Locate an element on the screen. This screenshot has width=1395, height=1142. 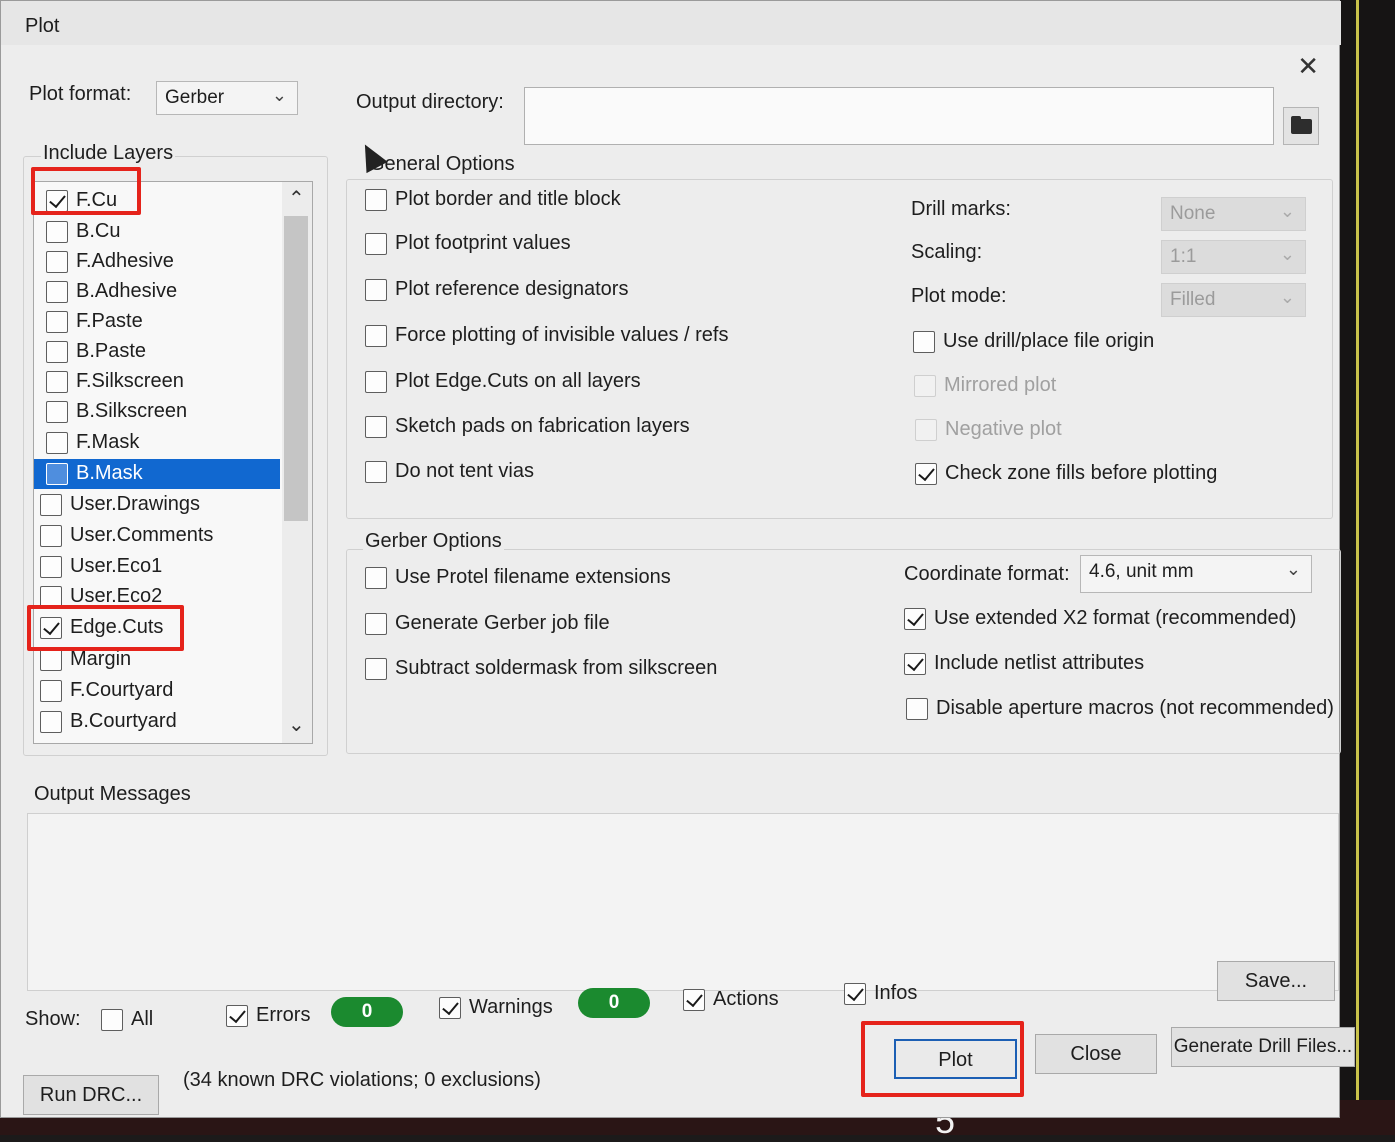
layer-label: F.Mask is located at coordinates (108, 442).